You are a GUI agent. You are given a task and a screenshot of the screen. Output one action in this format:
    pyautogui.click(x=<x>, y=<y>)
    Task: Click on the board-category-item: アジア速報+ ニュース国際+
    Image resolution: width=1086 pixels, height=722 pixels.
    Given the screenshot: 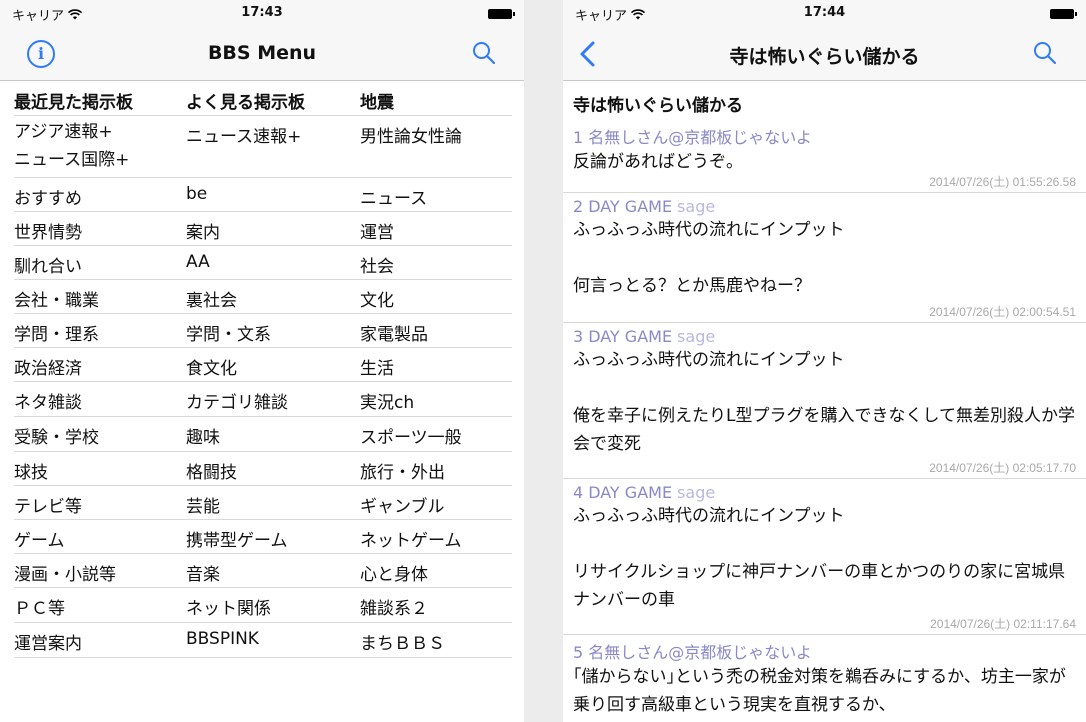 What is the action you would take?
    pyautogui.click(x=100, y=146)
    